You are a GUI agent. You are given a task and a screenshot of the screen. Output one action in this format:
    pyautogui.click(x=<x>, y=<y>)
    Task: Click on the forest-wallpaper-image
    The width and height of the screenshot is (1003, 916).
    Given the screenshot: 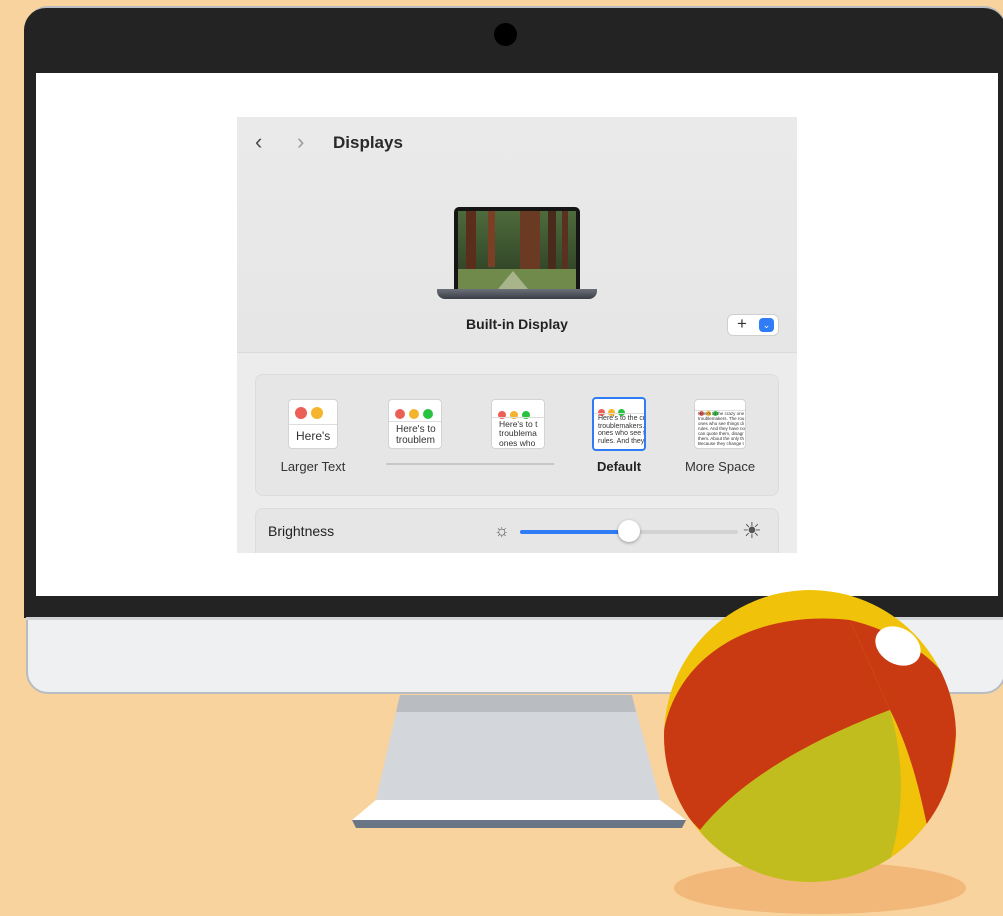 What is the action you would take?
    pyautogui.click(x=517, y=250)
    